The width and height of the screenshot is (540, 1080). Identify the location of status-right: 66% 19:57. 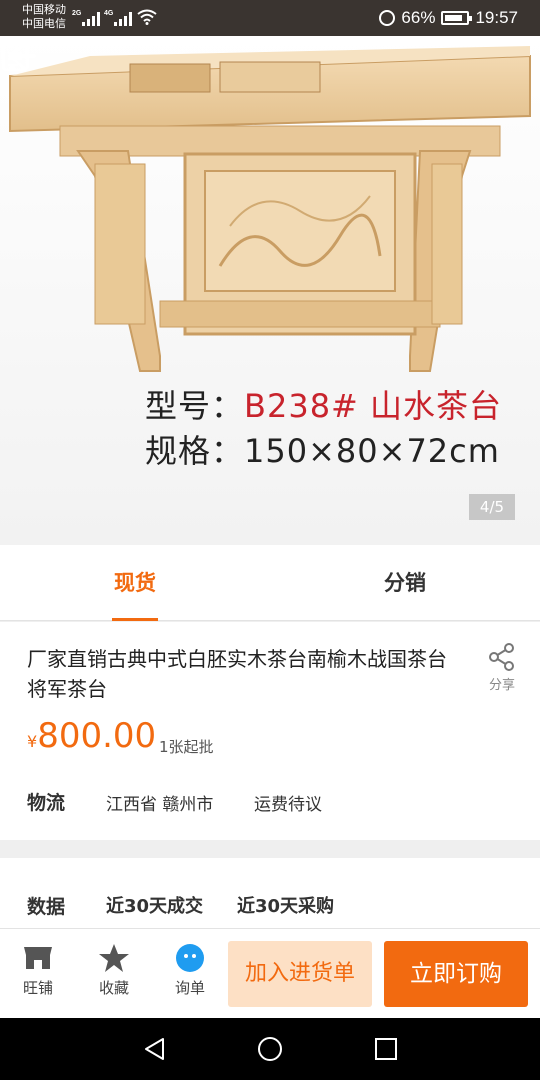
(448, 18).